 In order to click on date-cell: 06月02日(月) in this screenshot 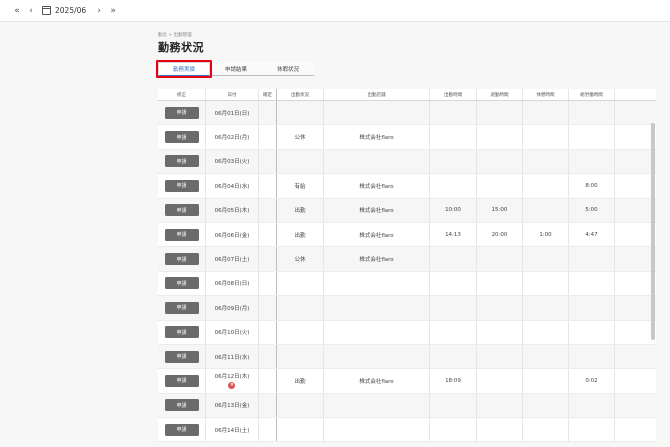, I will do `click(232, 137)`.